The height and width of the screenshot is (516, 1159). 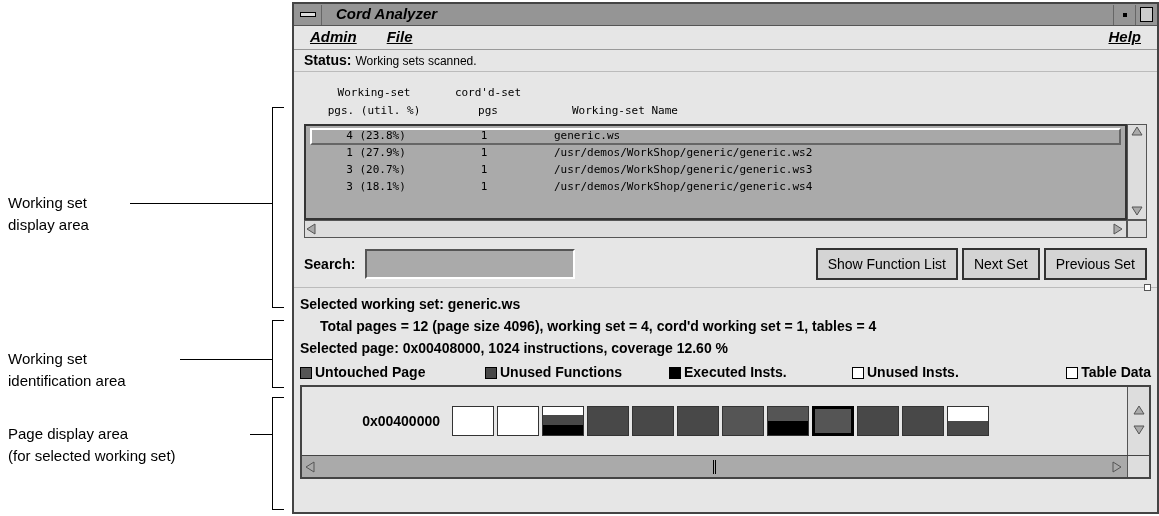 I want to click on search-label: Search:, so click(x=330, y=264).